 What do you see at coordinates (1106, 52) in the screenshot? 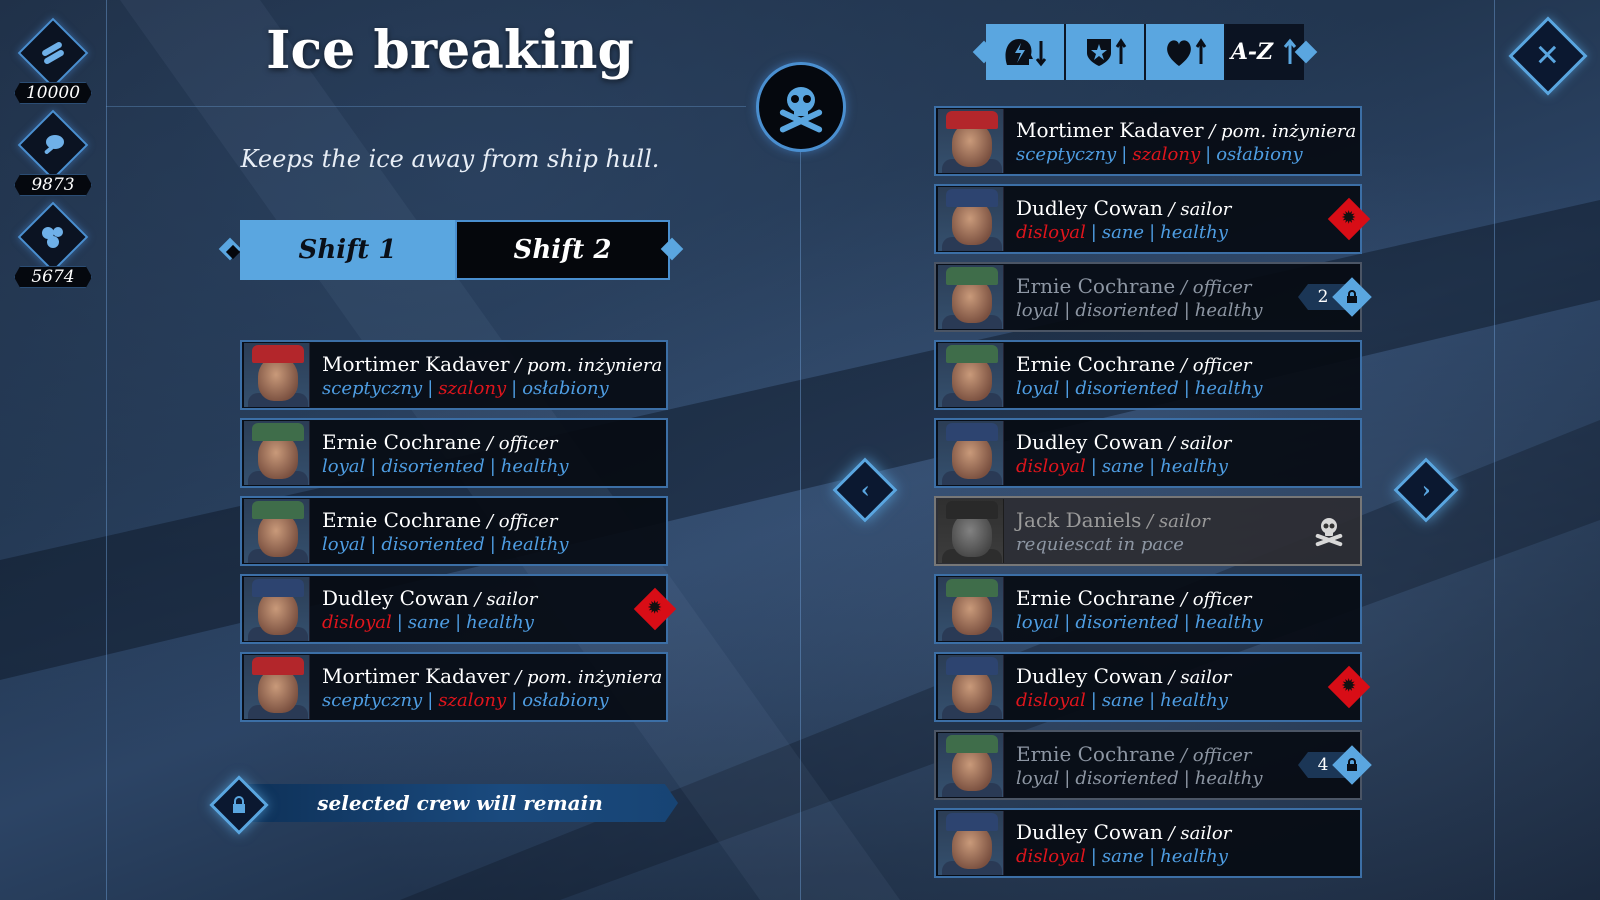
I see `sort-by-loyalty-button` at bounding box center [1106, 52].